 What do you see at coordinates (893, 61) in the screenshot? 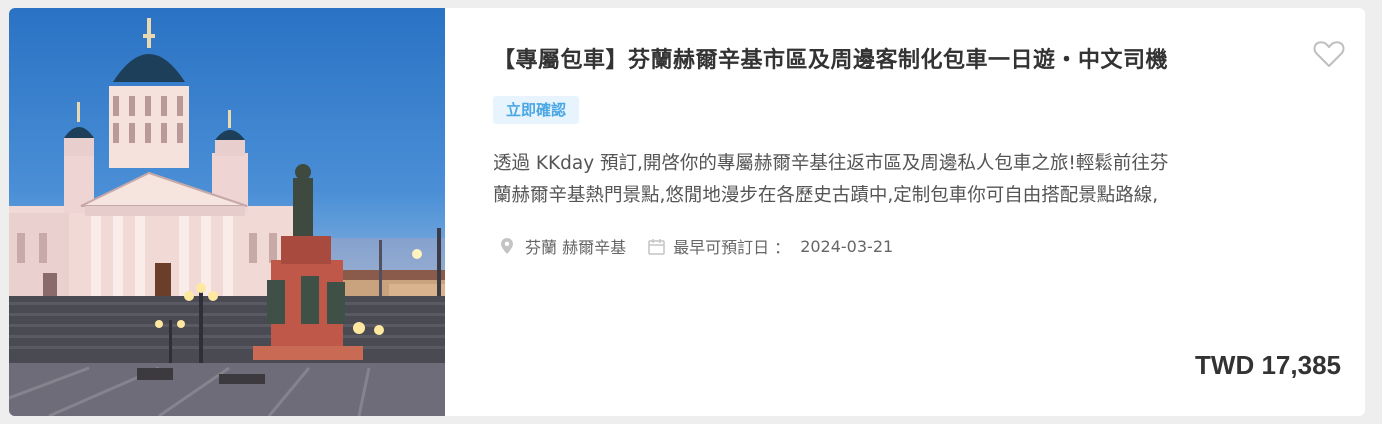
I see `product-title: 【專屬包車】芬蘭赫爾辛基市區及周邊客制化包車一日遊・中文司機` at bounding box center [893, 61].